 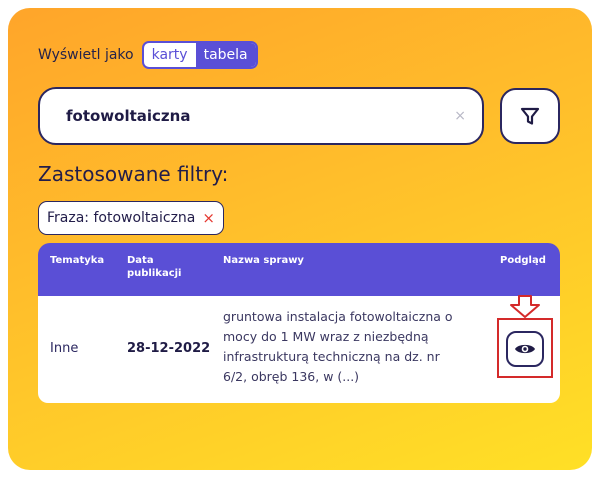 What do you see at coordinates (154, 273) in the screenshot?
I see `header-date-line2: publikacji` at bounding box center [154, 273].